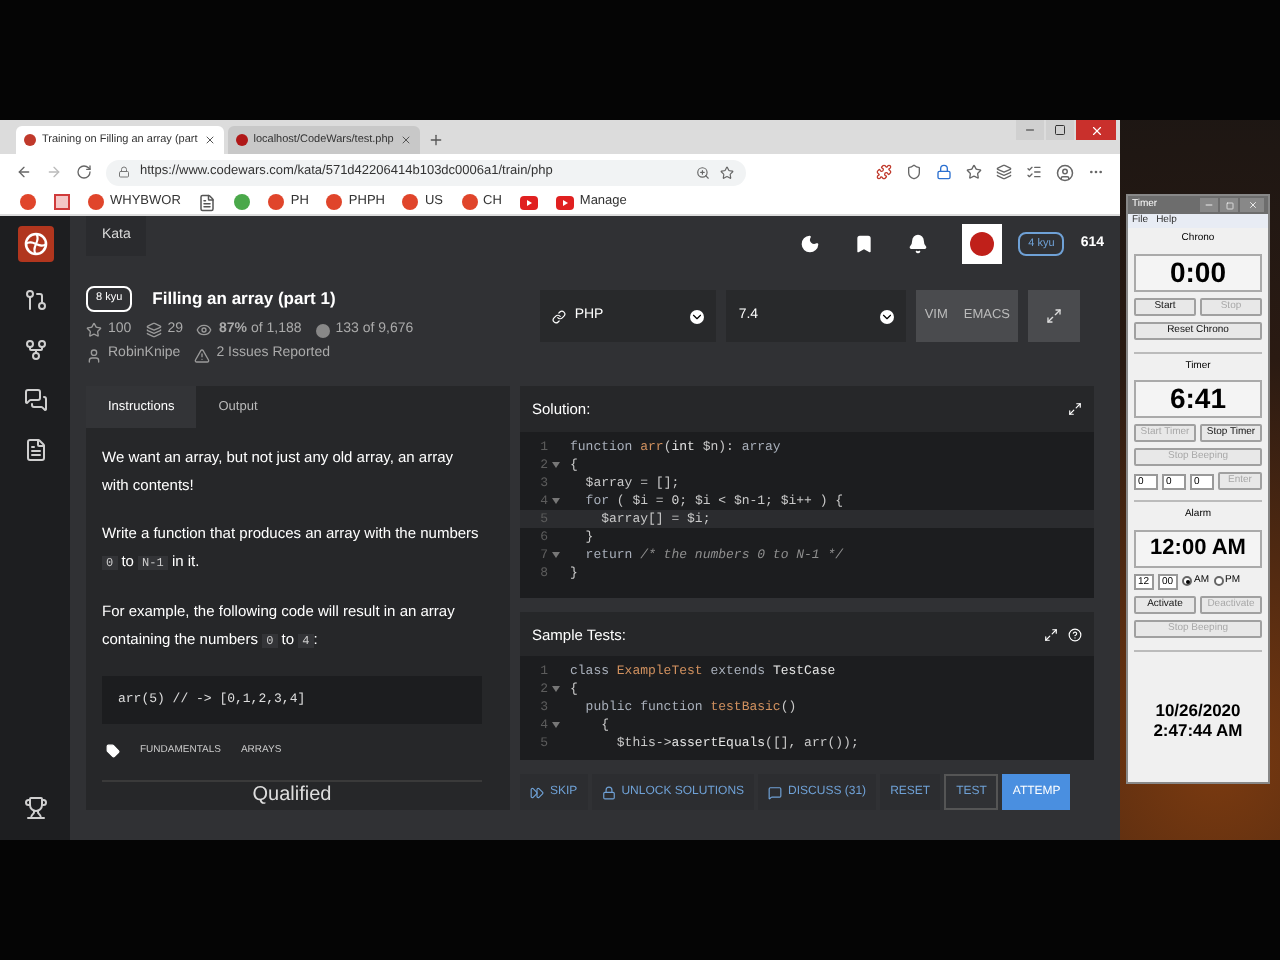 The image size is (1280, 960). I want to click on alarm-display: 12:00 AM, so click(1198, 548).